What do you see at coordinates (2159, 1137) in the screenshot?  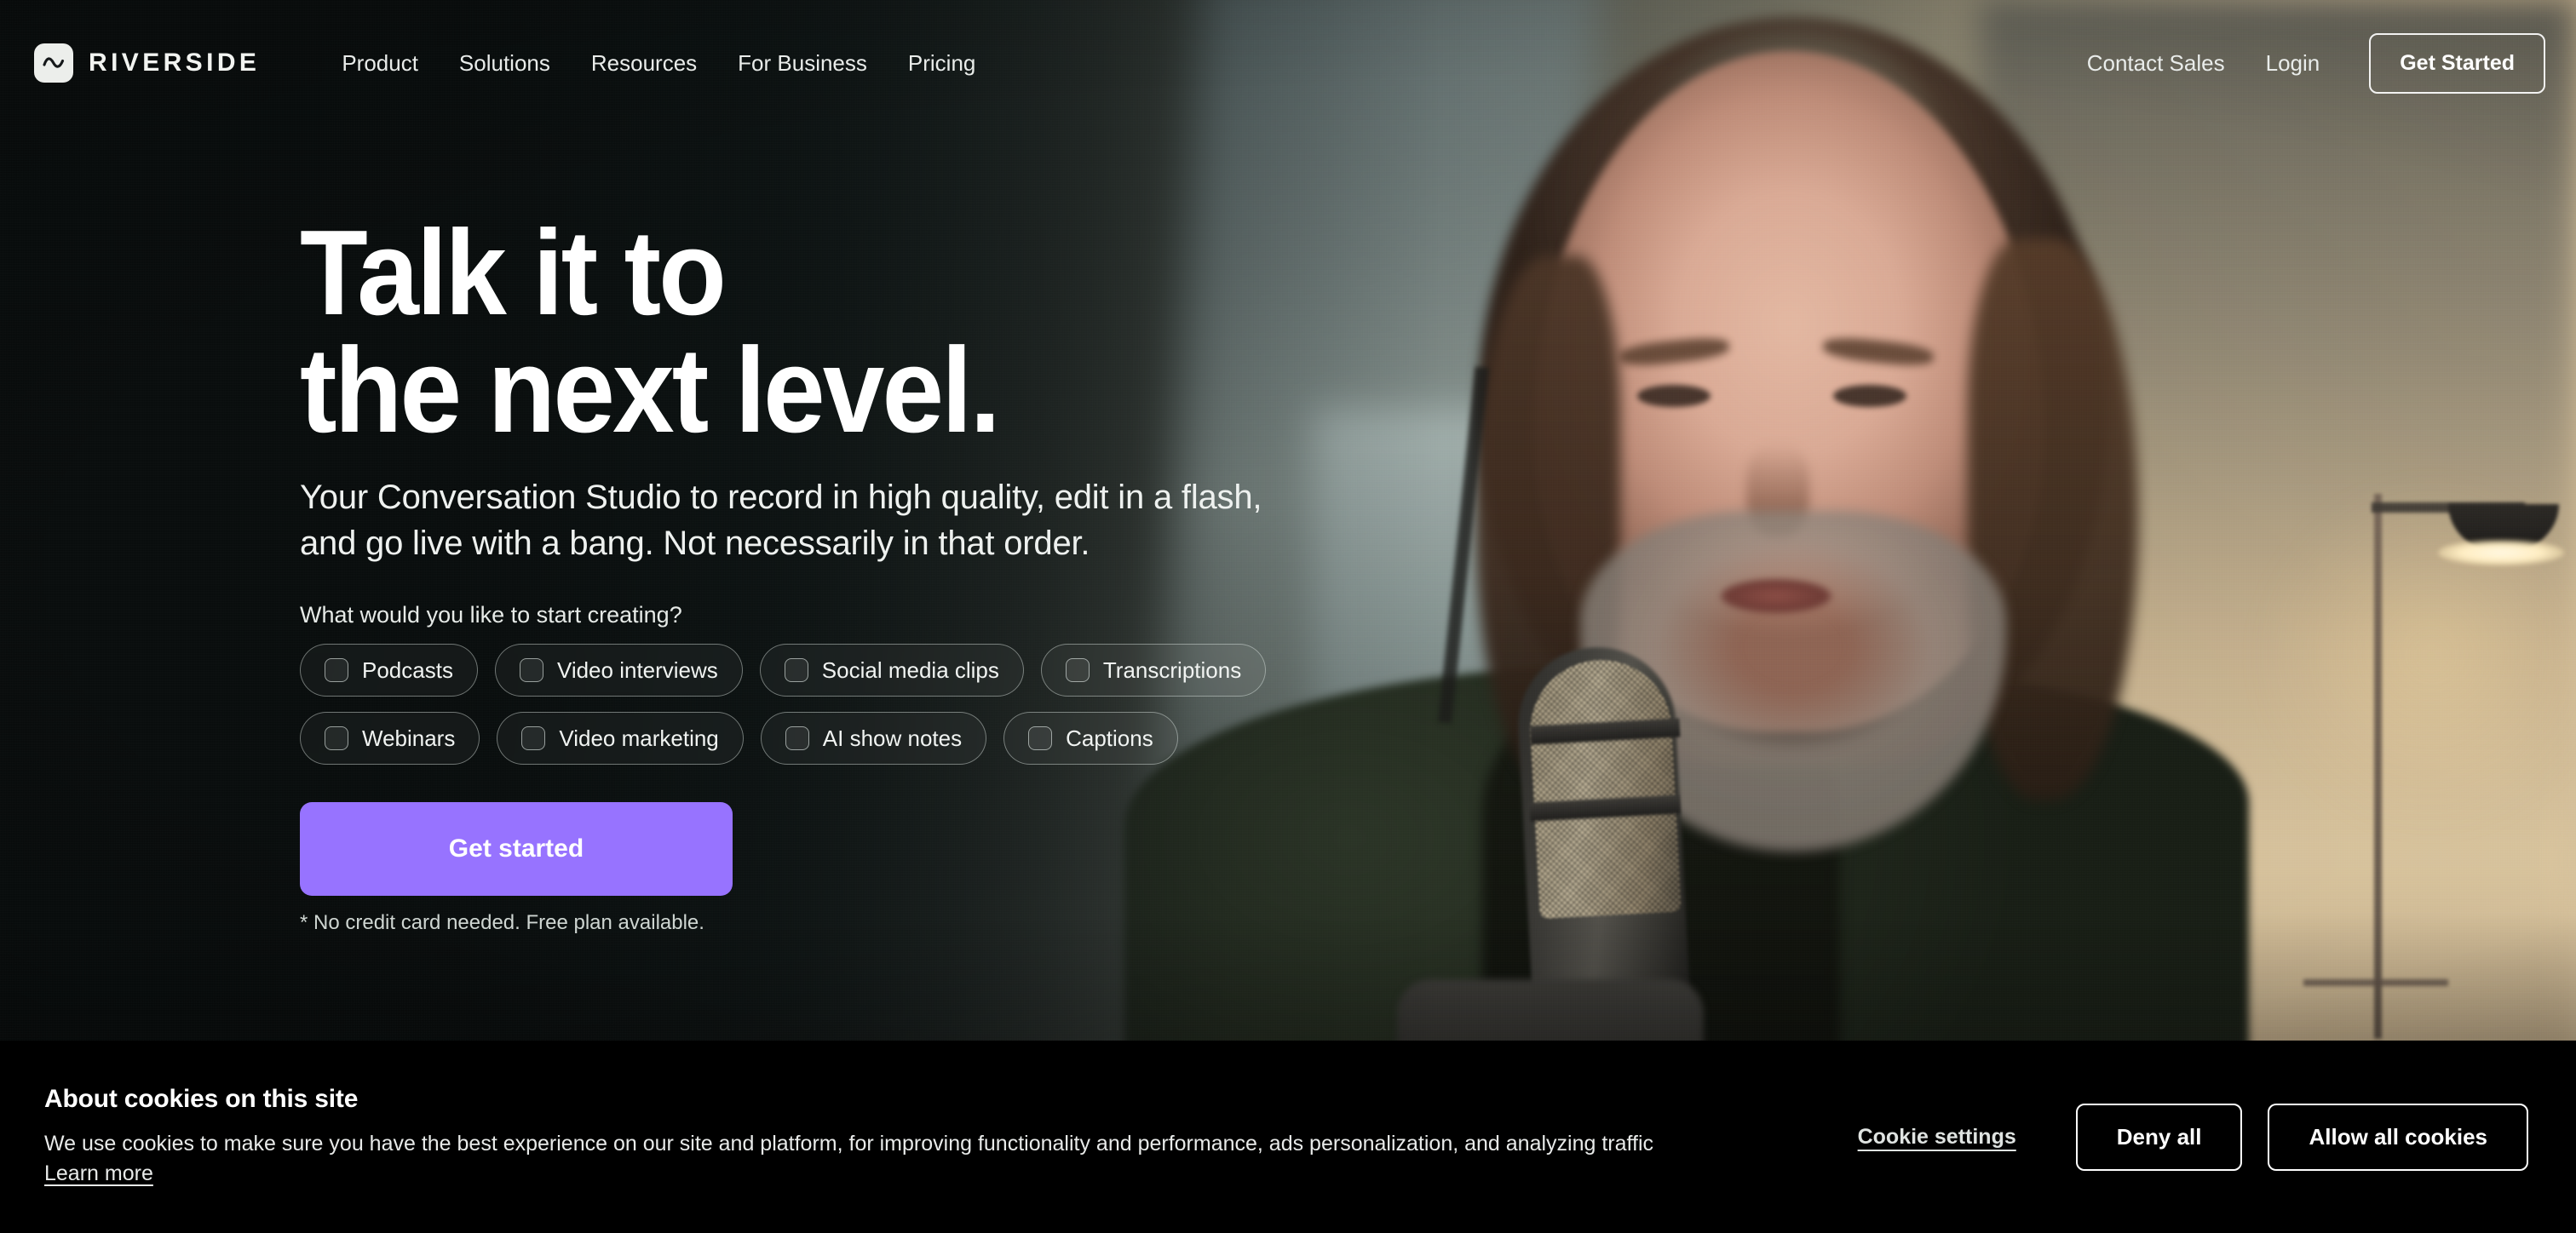 I see `deny-all-button: Deny all` at bounding box center [2159, 1137].